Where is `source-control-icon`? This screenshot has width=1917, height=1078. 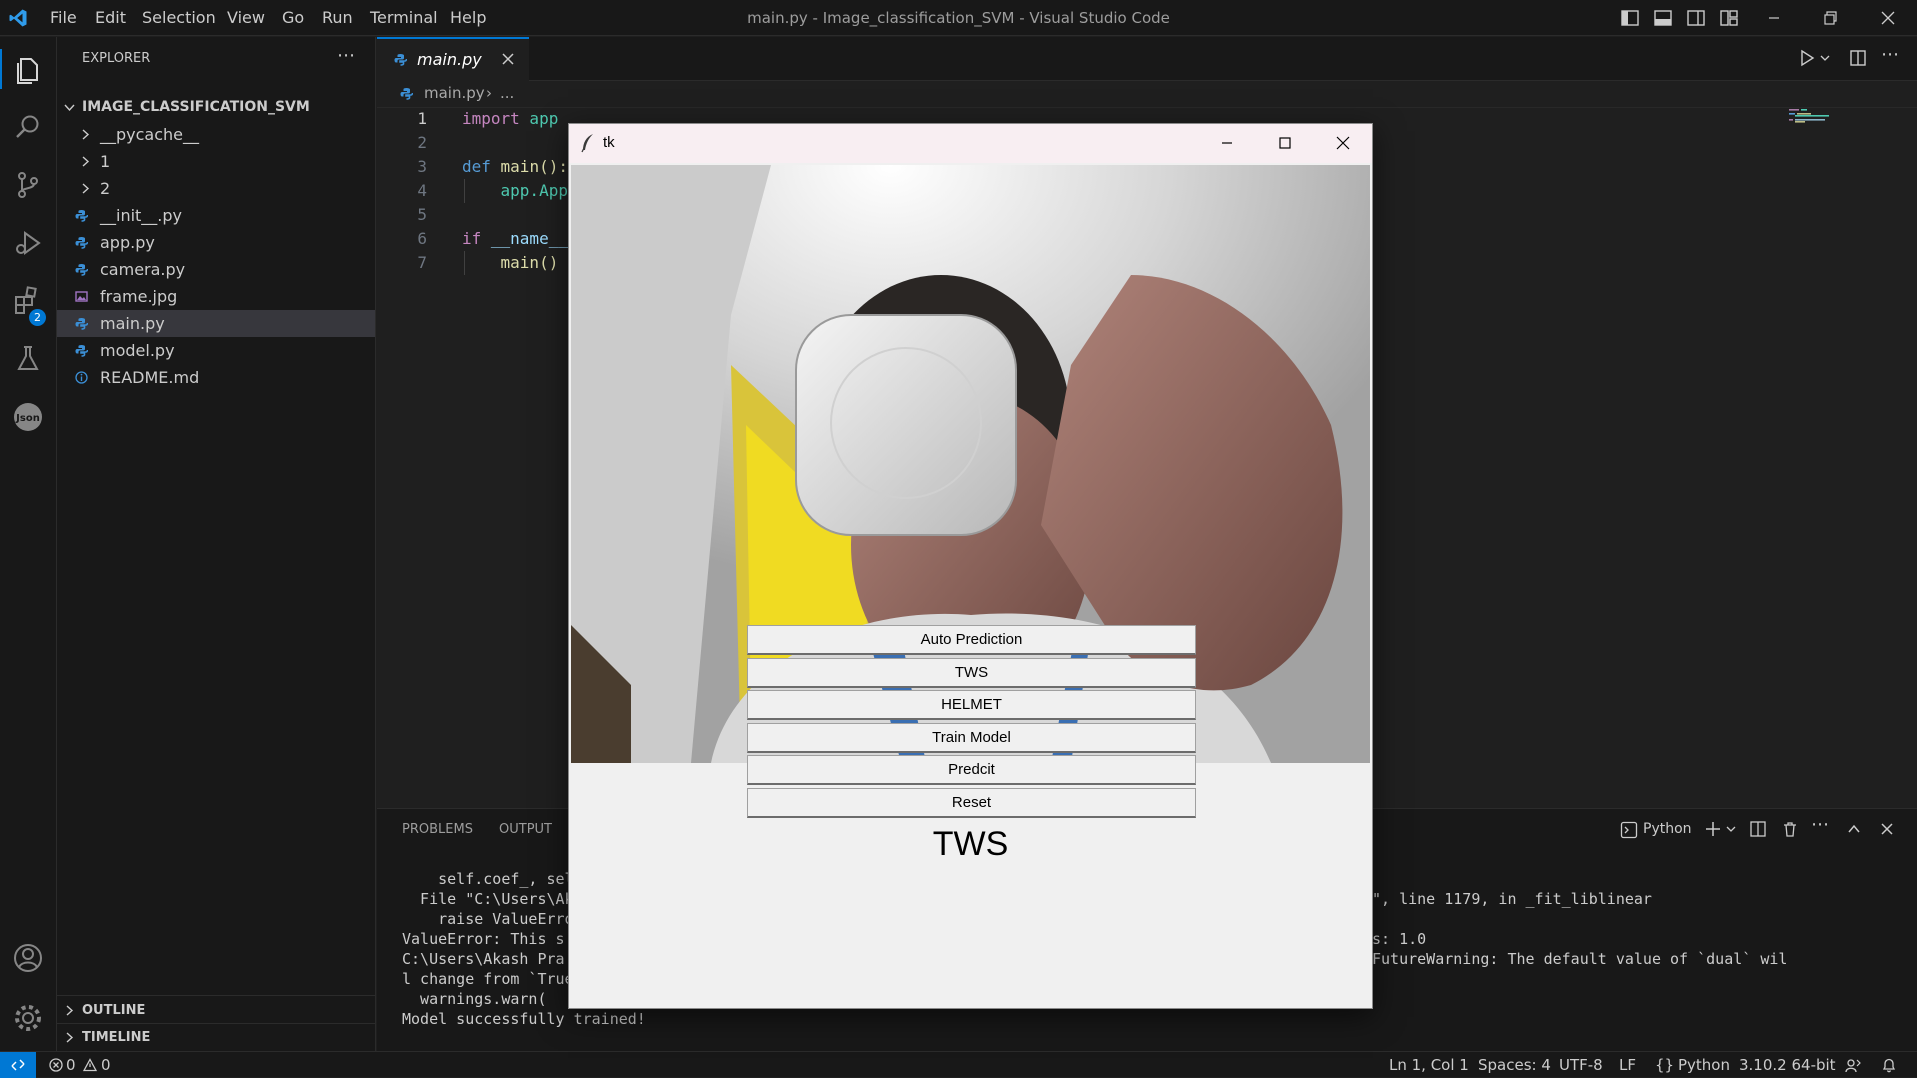
source-control-icon is located at coordinates (28, 185).